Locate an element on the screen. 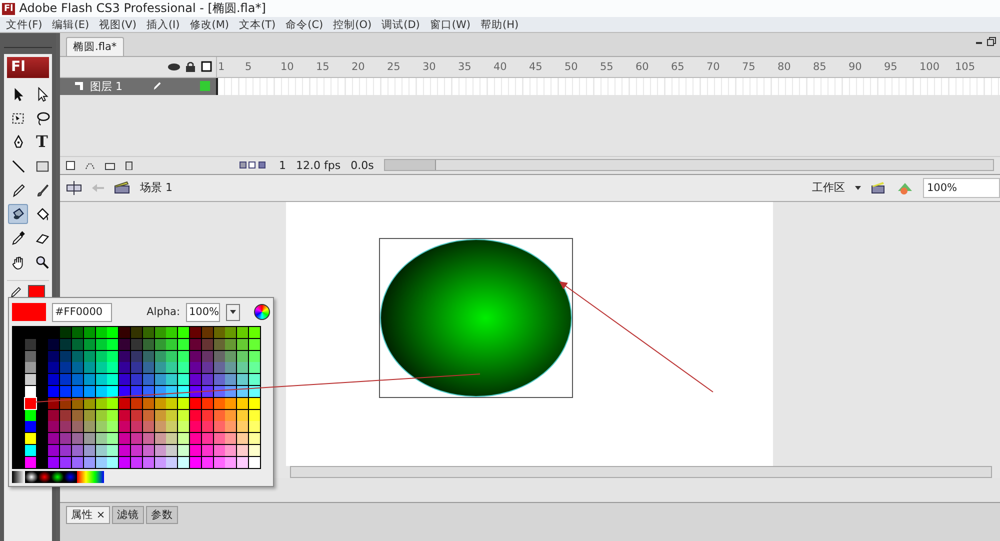  frame-number: 15 is located at coordinates (323, 66).